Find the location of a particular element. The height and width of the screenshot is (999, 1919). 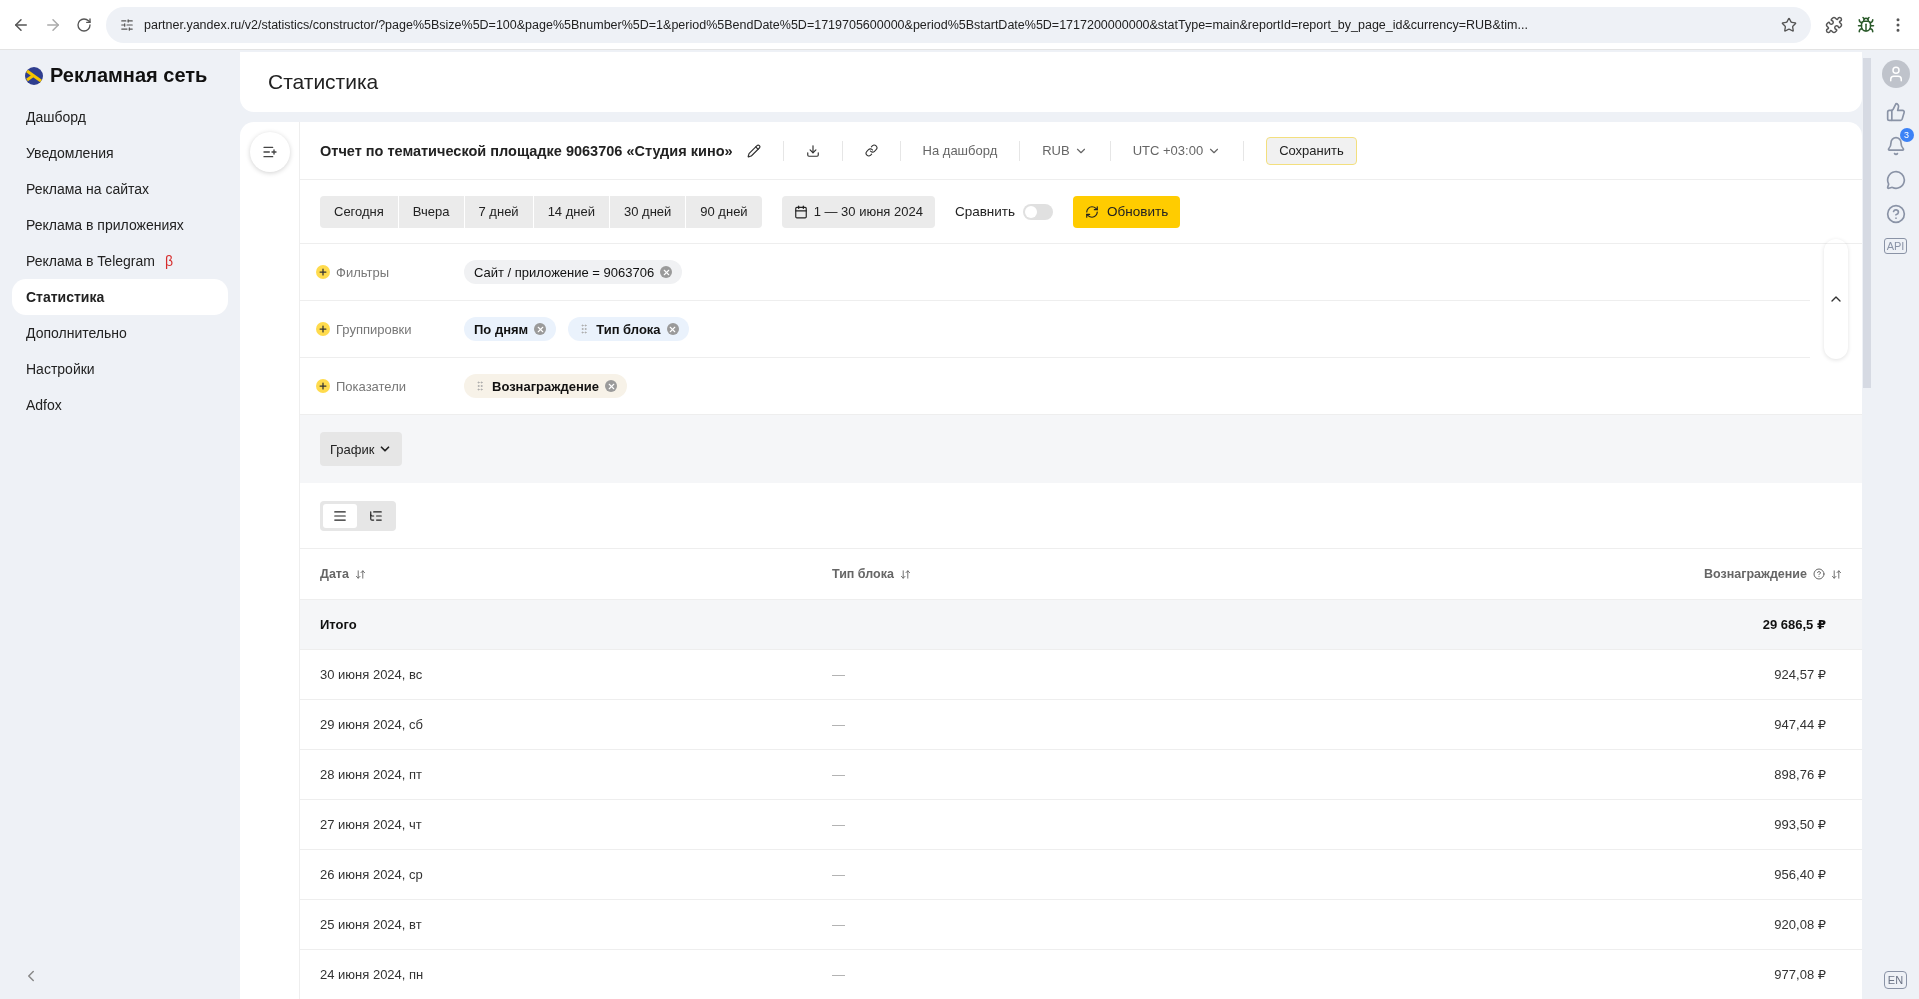

sidebar-item: Настройки is located at coordinates (120, 369).